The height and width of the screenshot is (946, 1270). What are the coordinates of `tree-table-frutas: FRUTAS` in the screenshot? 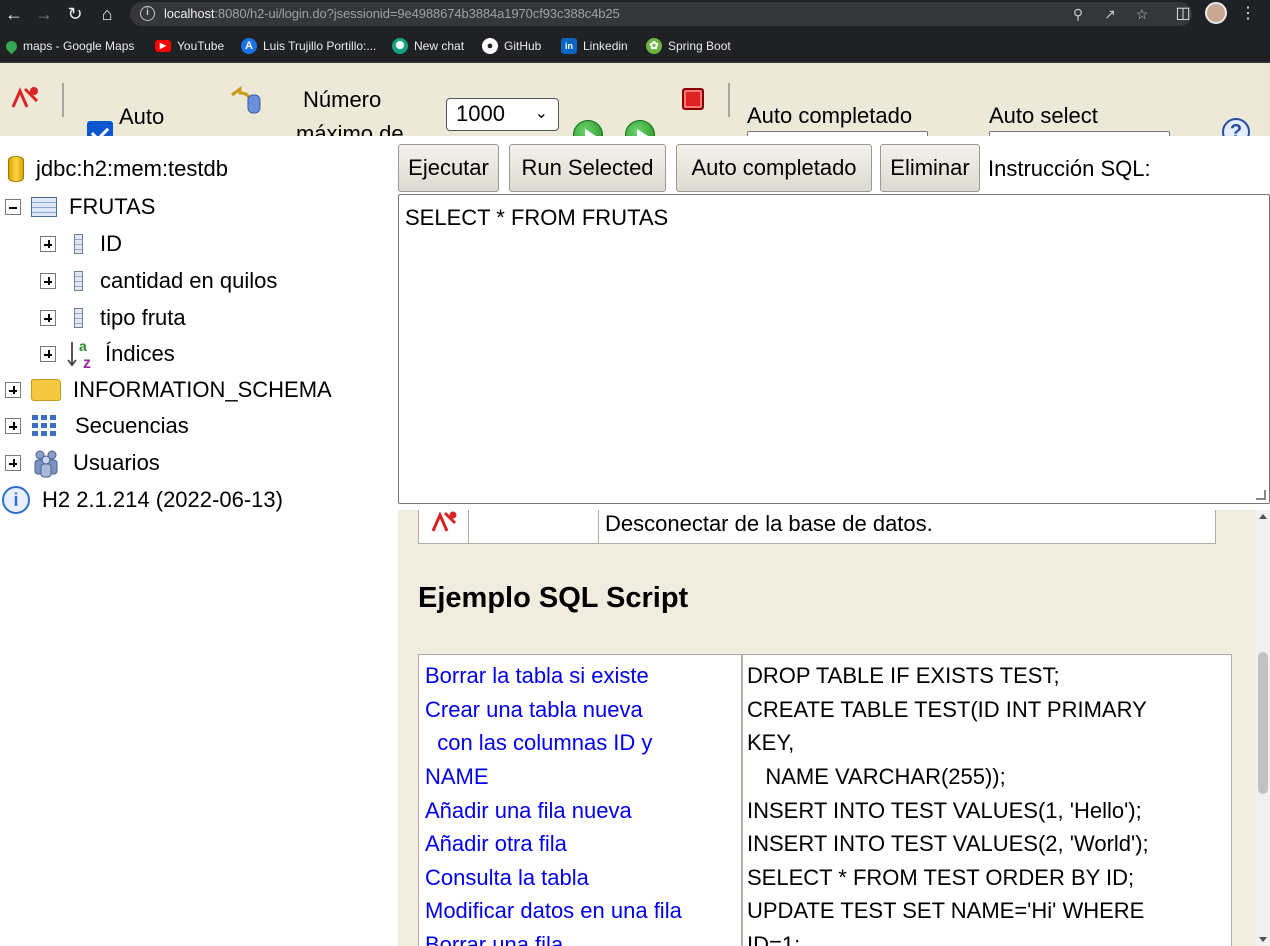 It's located at (80, 207).